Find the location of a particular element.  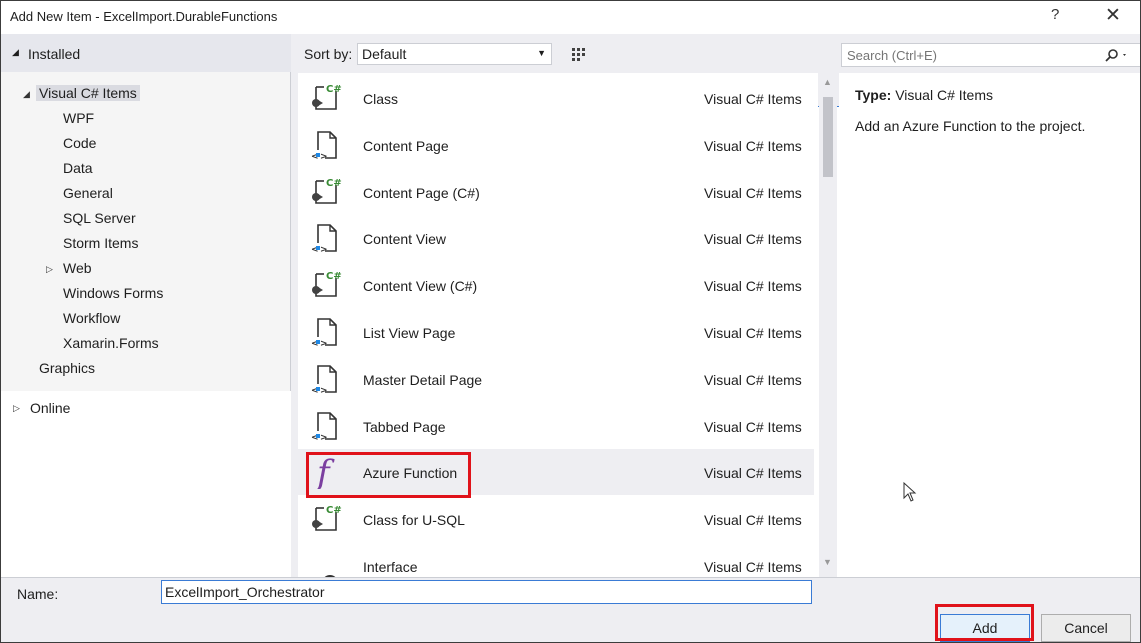

template-name: Azure Function is located at coordinates (410, 473).